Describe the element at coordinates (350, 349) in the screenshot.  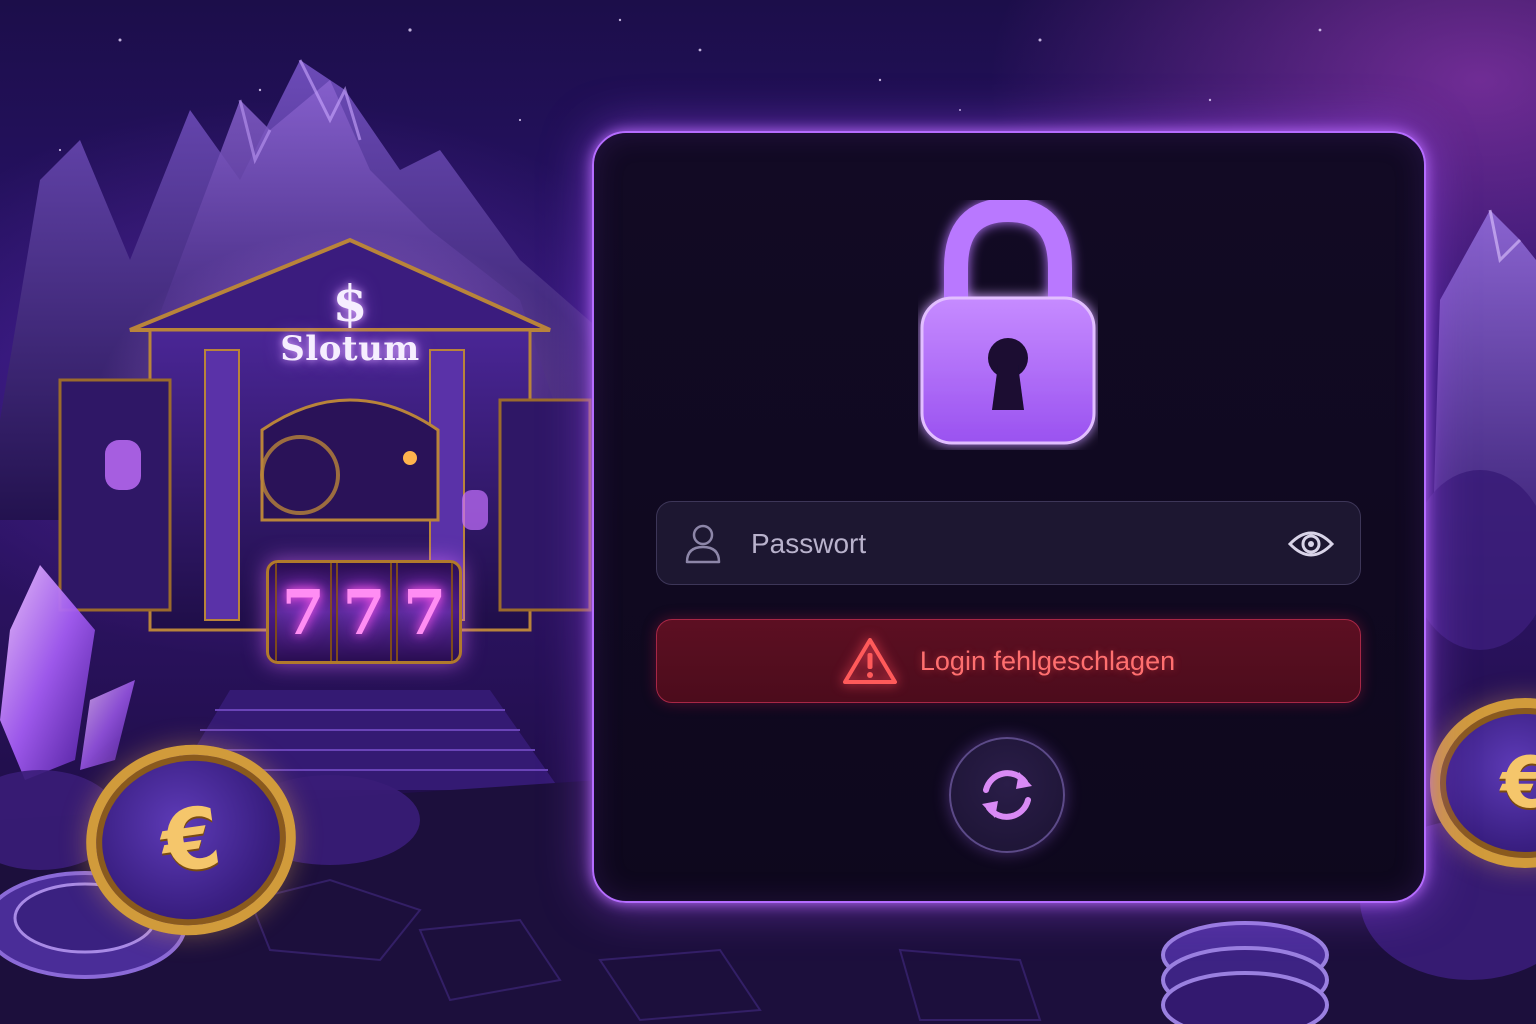
I see `casino-name: Slotum` at that location.